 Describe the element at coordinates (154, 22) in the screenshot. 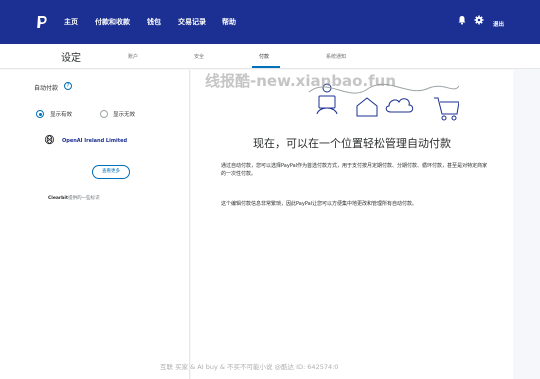

I see `nav-wallet: 钱包` at that location.